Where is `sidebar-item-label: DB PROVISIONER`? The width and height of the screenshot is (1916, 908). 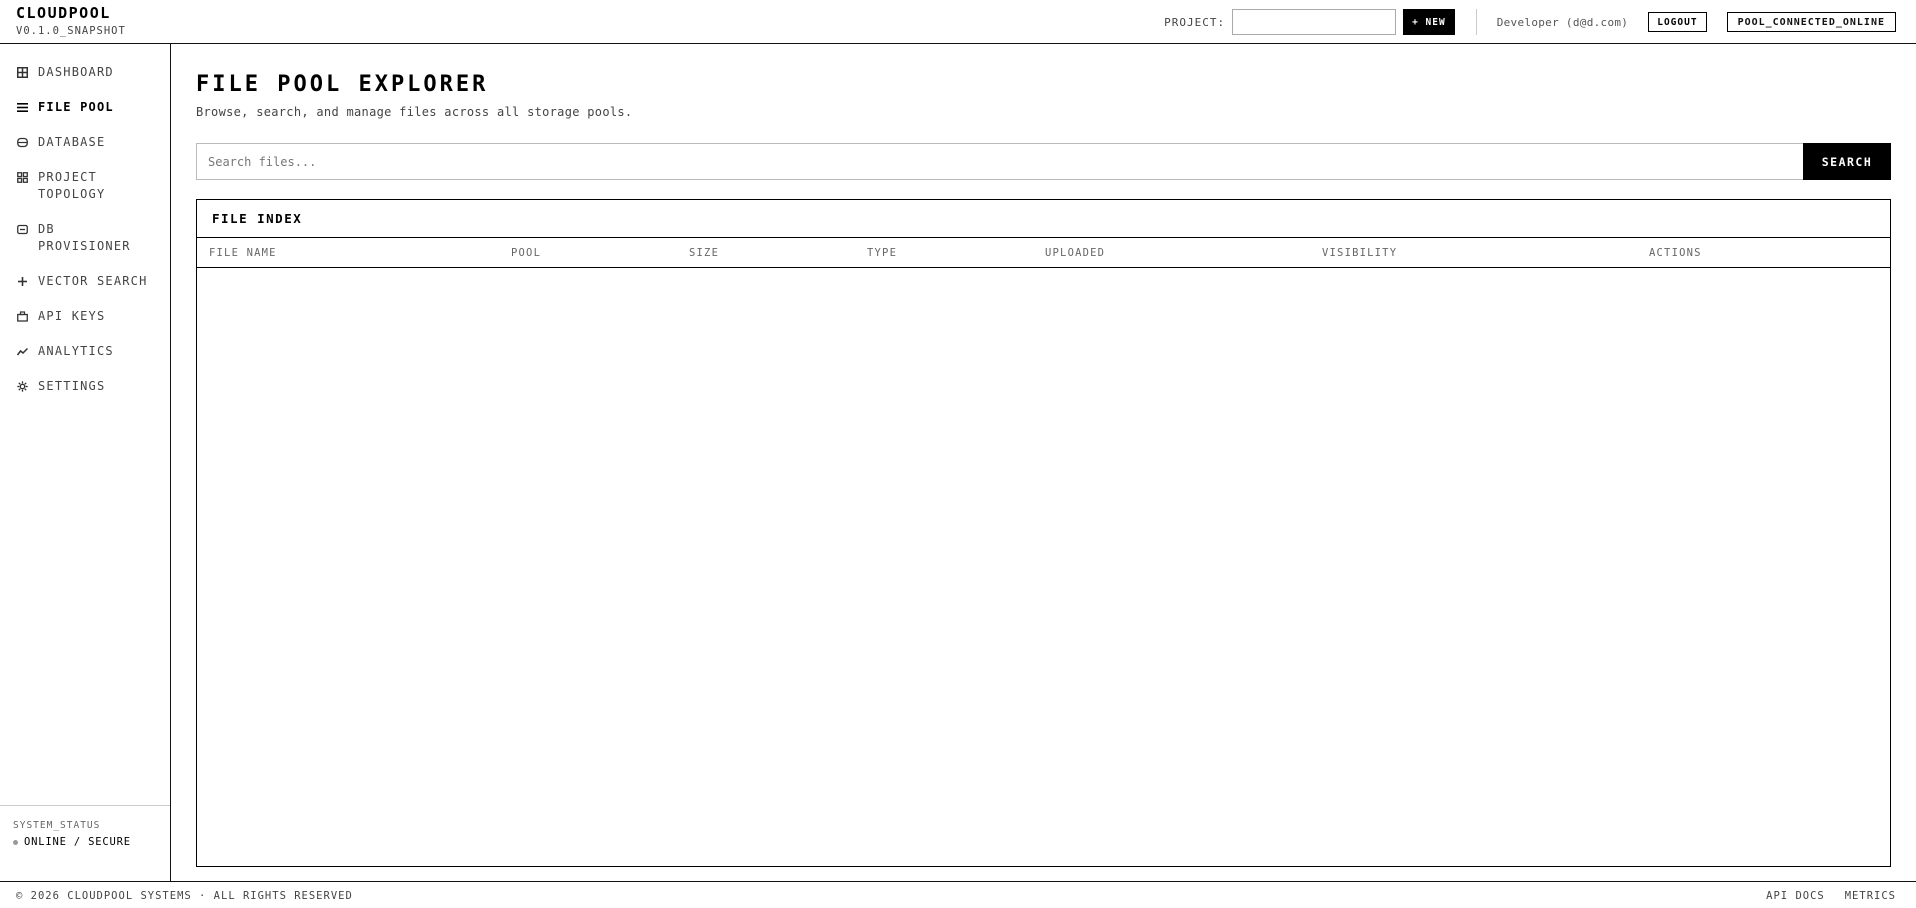
sidebar-item-label: DB PROVISIONER is located at coordinates (84, 237).